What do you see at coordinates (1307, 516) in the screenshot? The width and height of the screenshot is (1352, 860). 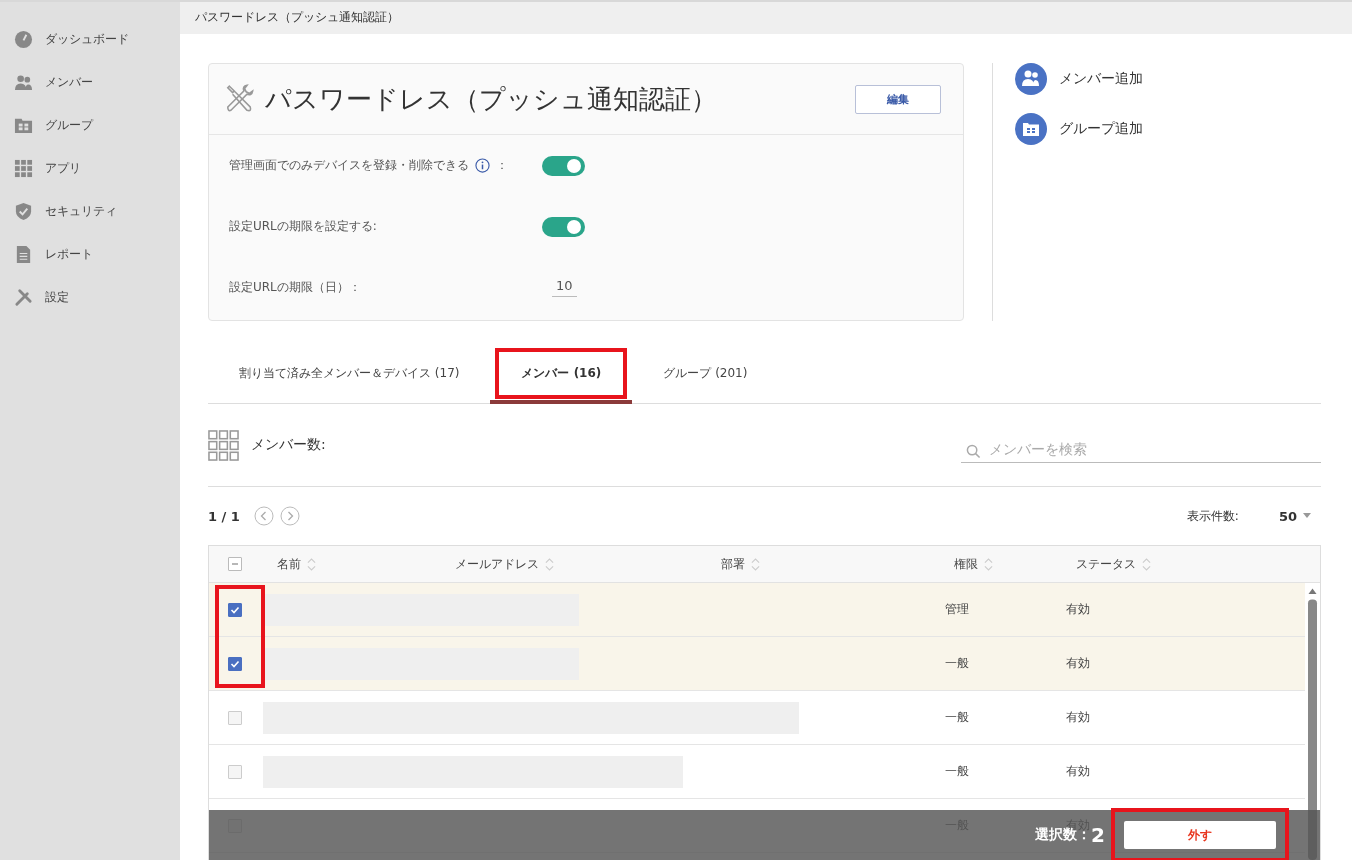 I see `caret-icon` at bounding box center [1307, 516].